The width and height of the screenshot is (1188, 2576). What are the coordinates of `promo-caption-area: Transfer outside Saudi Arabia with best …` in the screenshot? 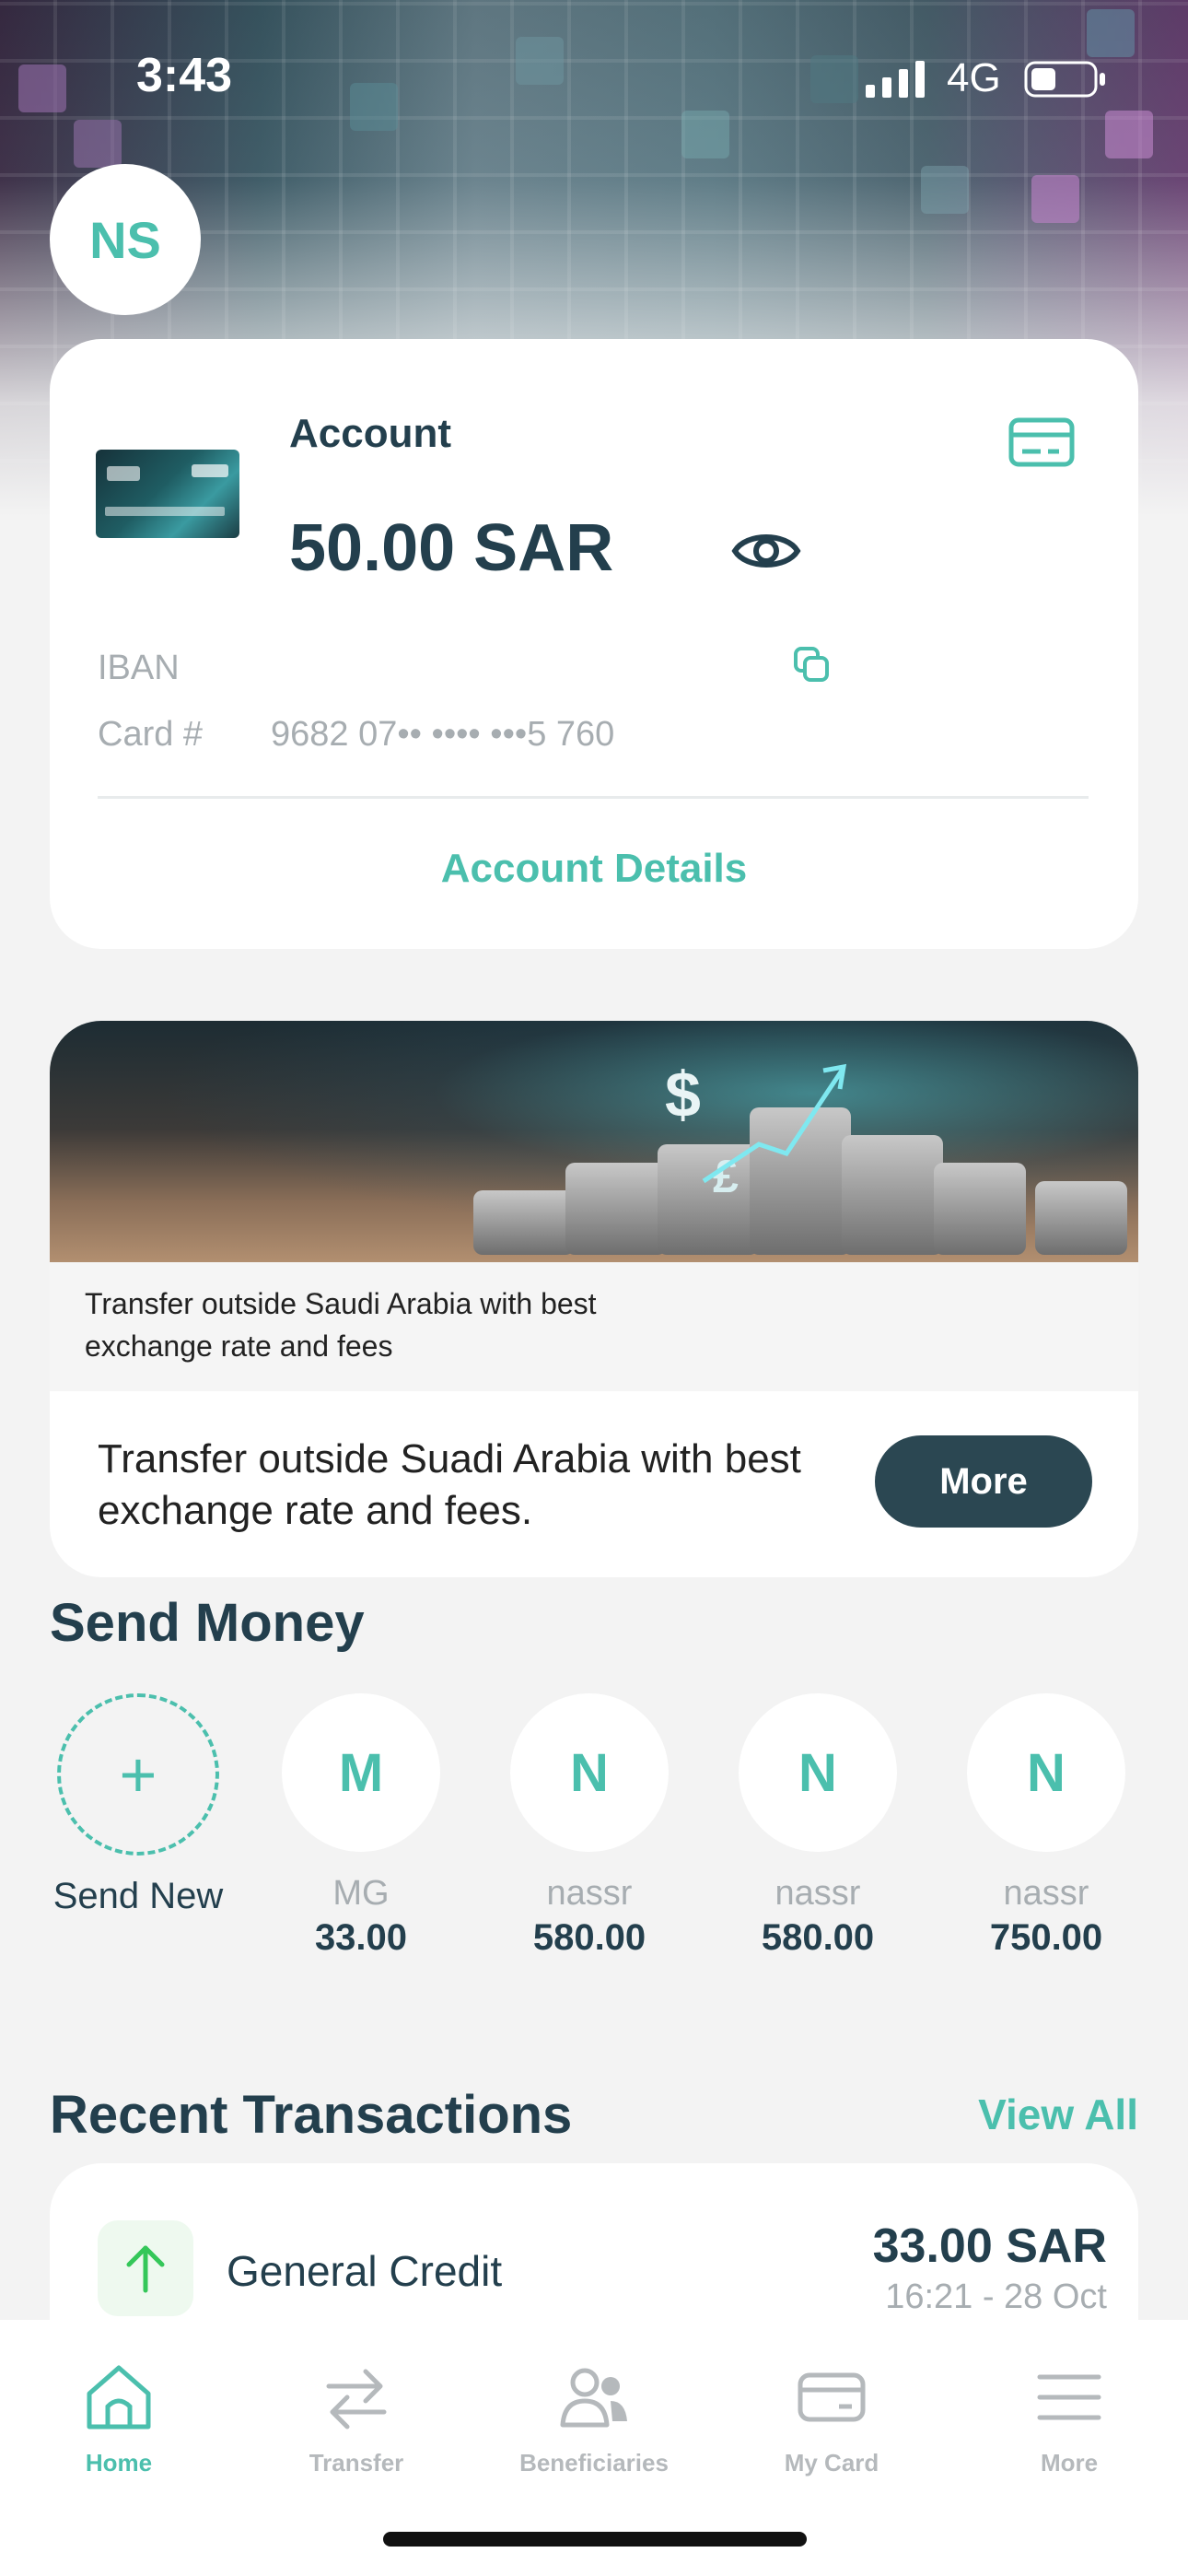 It's located at (594, 1326).